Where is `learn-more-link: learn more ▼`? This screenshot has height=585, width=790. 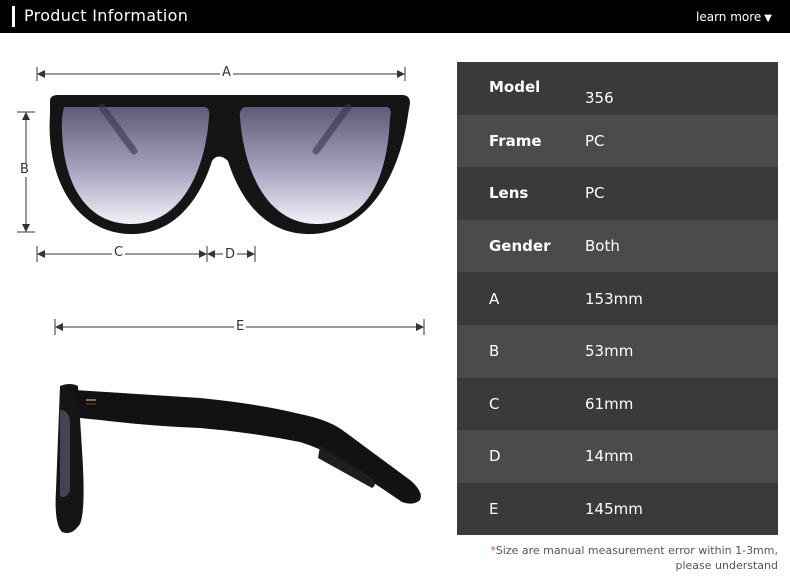 learn-more-link: learn more ▼ is located at coordinates (734, 17).